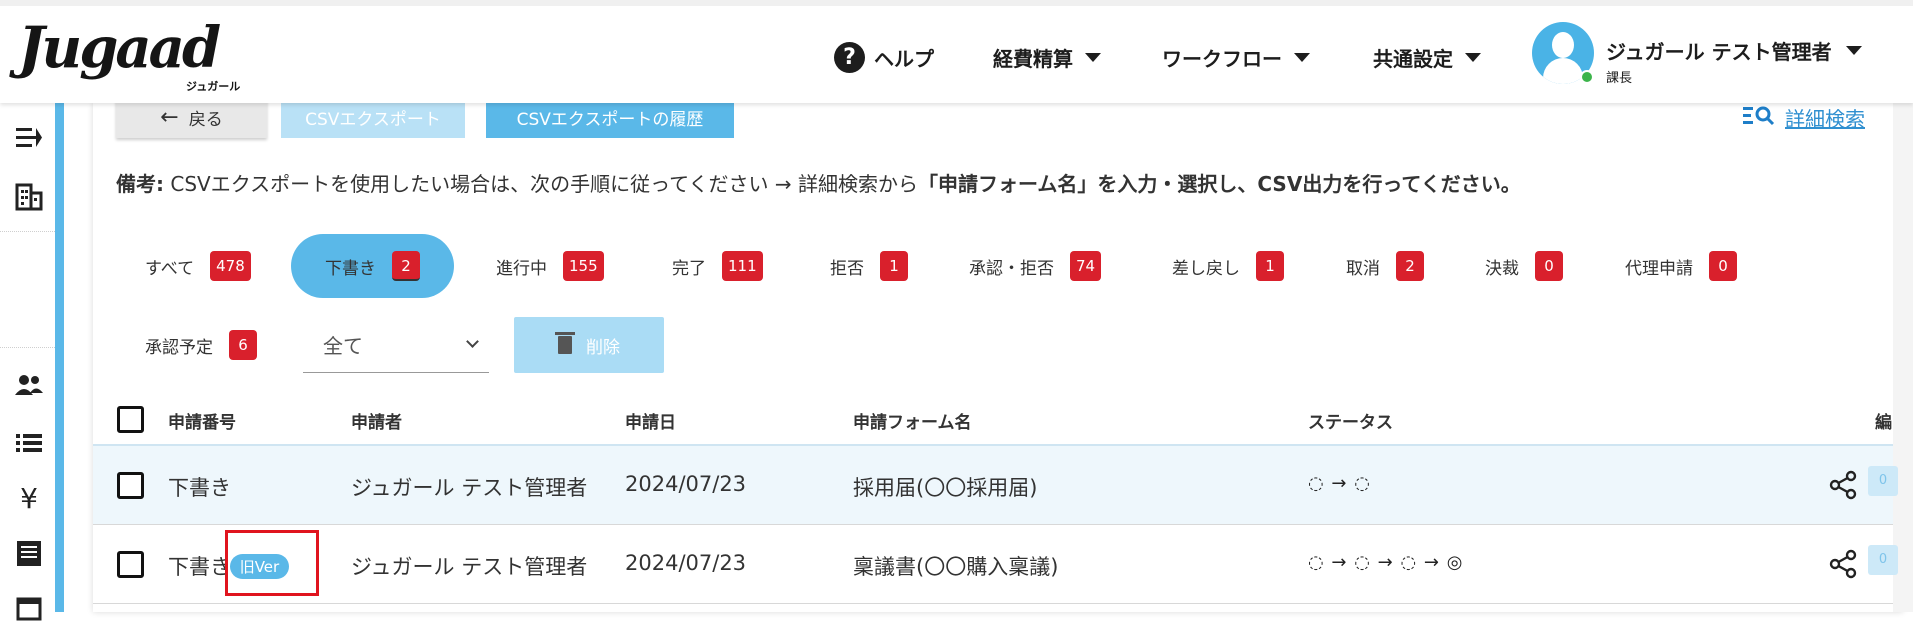 Image resolution: width=1913 pixels, height=630 pixels. What do you see at coordinates (849, 57) in the screenshot?
I see `question-circle-icon: ?` at bounding box center [849, 57].